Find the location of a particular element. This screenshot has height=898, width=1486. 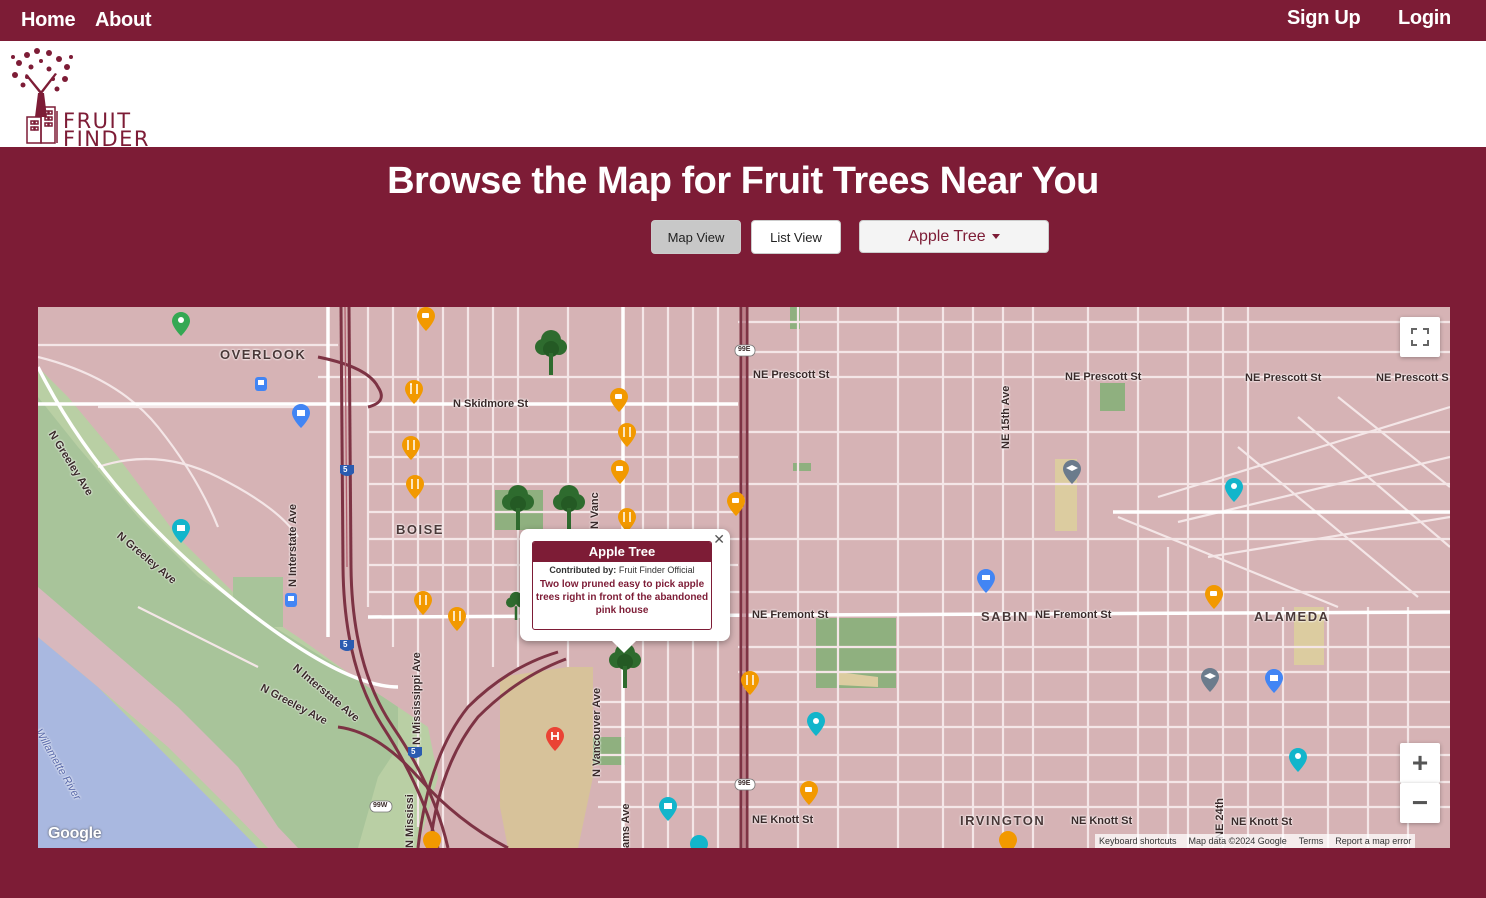

fullscreen-icon is located at coordinates (1420, 337).